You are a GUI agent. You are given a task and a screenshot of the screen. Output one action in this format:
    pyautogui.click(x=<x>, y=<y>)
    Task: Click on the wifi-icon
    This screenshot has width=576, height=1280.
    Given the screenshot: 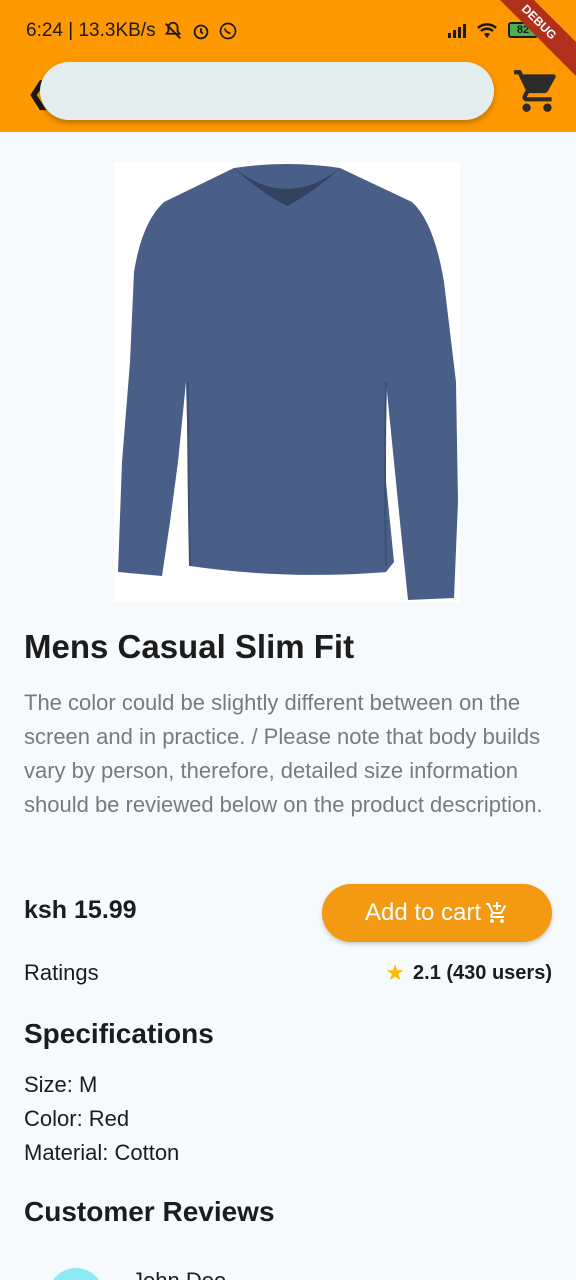 What is the action you would take?
    pyautogui.click(x=487, y=30)
    